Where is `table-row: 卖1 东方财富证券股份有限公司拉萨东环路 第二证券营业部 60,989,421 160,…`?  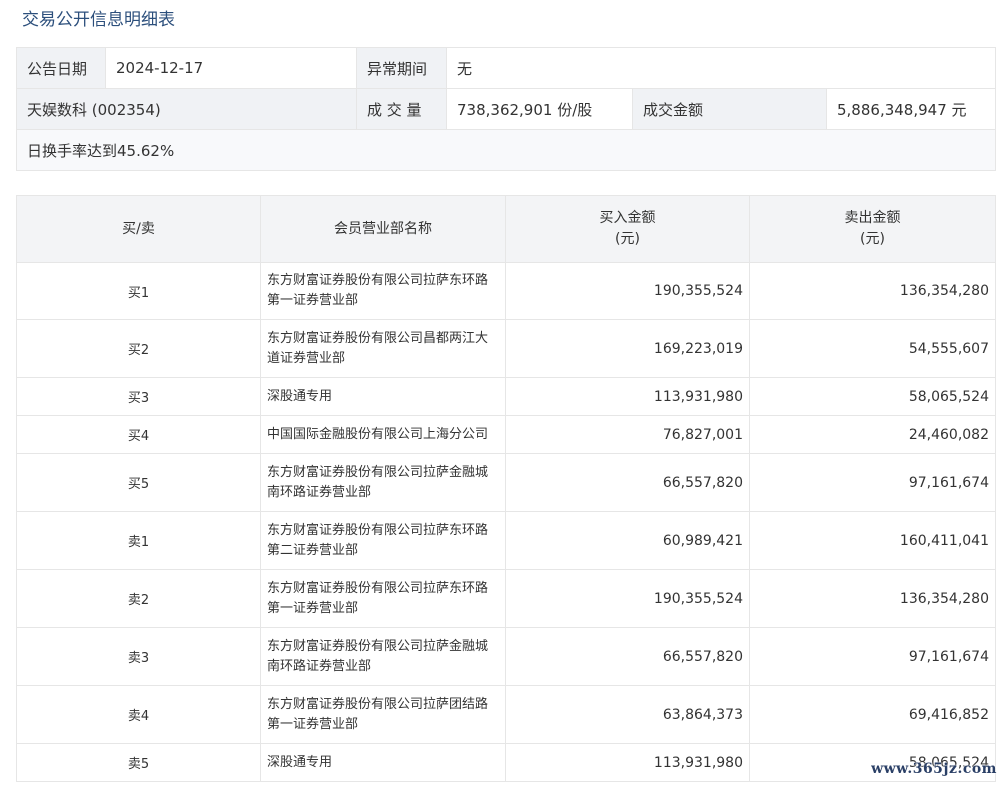 table-row: 卖1 东方财富证券股份有限公司拉萨东环路 第二证券营业部 60,989,421 160,… is located at coordinates (506, 540).